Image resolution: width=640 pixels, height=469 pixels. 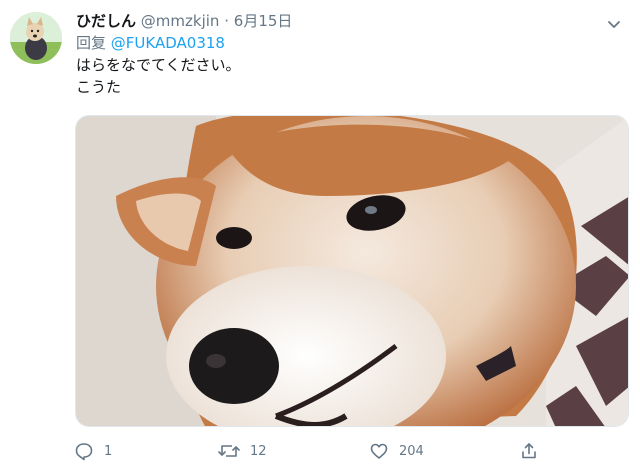 I want to click on tweet-date: 6月15日, so click(x=263, y=21).